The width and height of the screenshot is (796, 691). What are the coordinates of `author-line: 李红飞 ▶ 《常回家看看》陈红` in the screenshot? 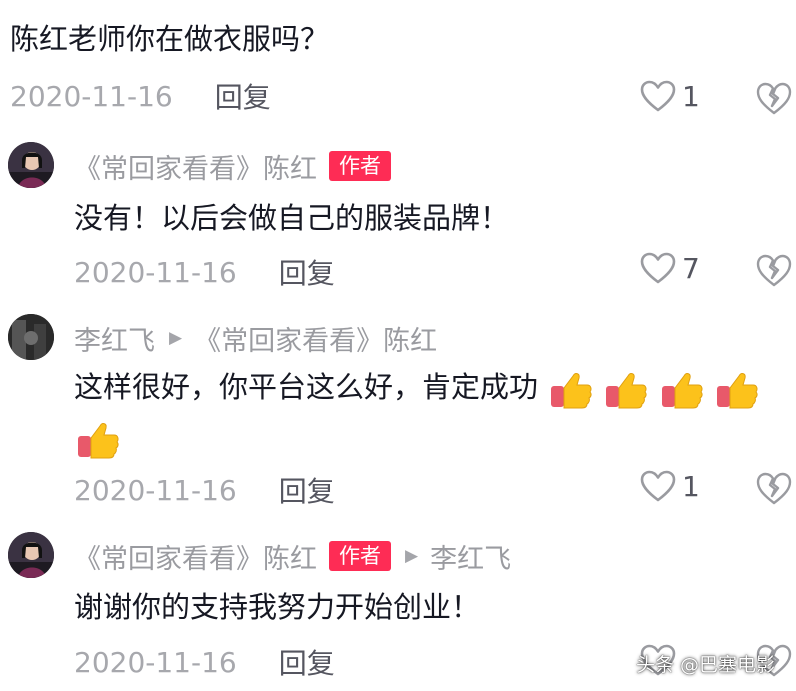 It's located at (255, 338).